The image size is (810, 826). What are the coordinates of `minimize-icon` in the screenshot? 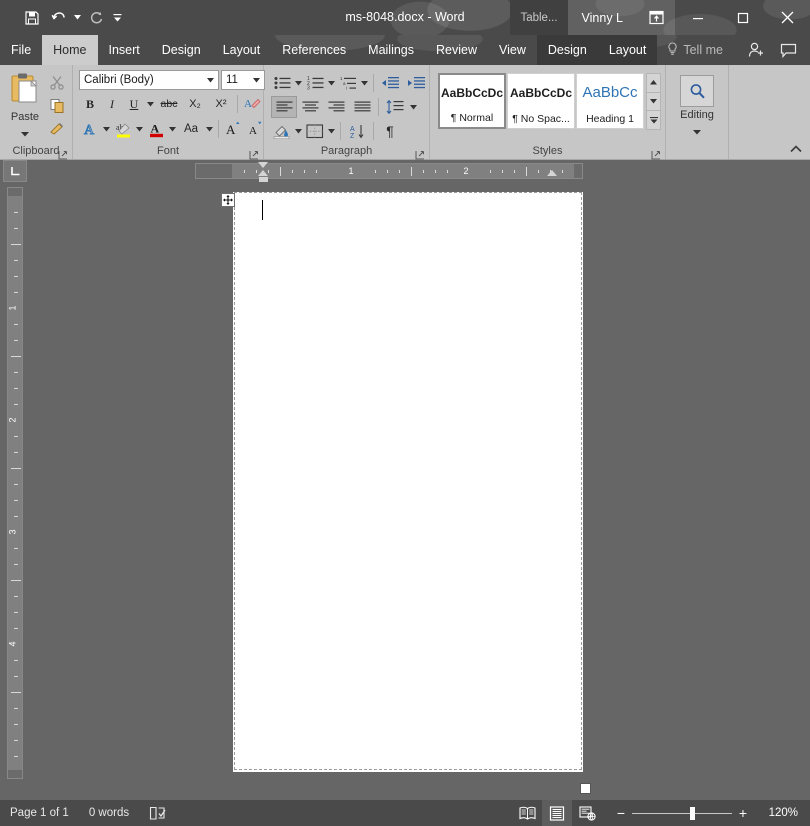 It's located at (697, 17).